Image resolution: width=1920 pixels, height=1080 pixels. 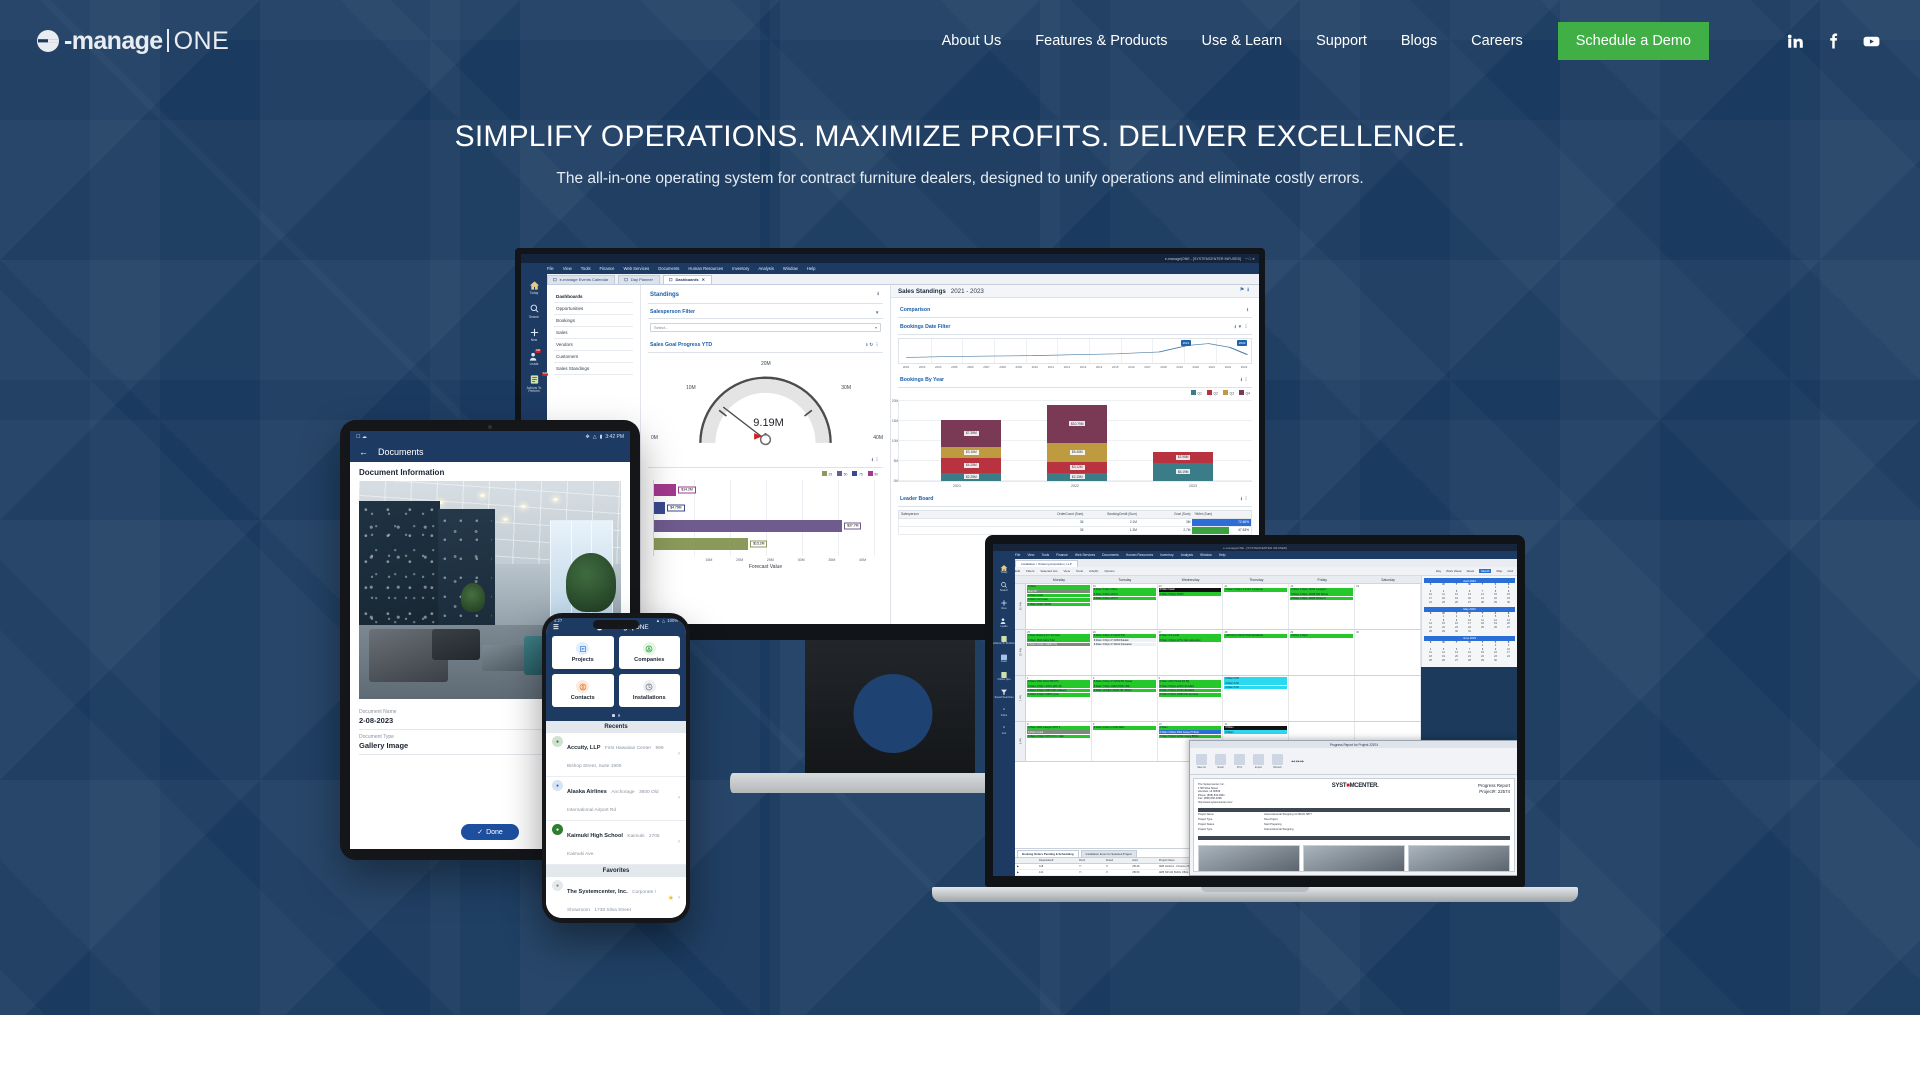 What do you see at coordinates (811, 268) in the screenshot?
I see `menu-help: Help` at bounding box center [811, 268].